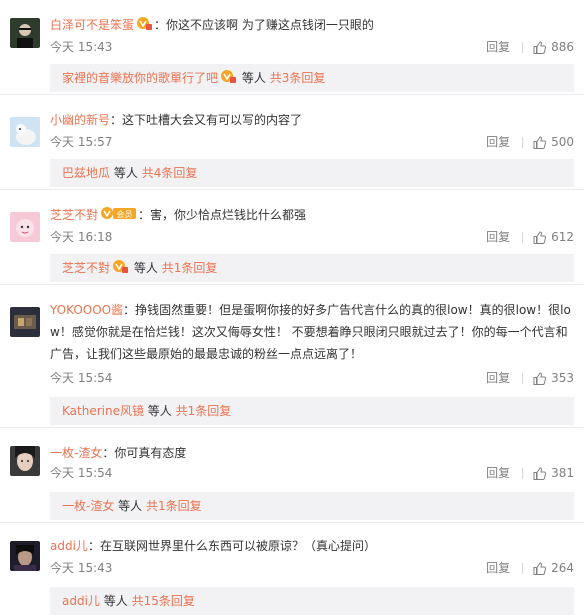 The height and width of the screenshot is (616, 584). I want to click on comment-text: ：你这不应该啊 为了赚这点钱闭一只眼的, so click(264, 25).